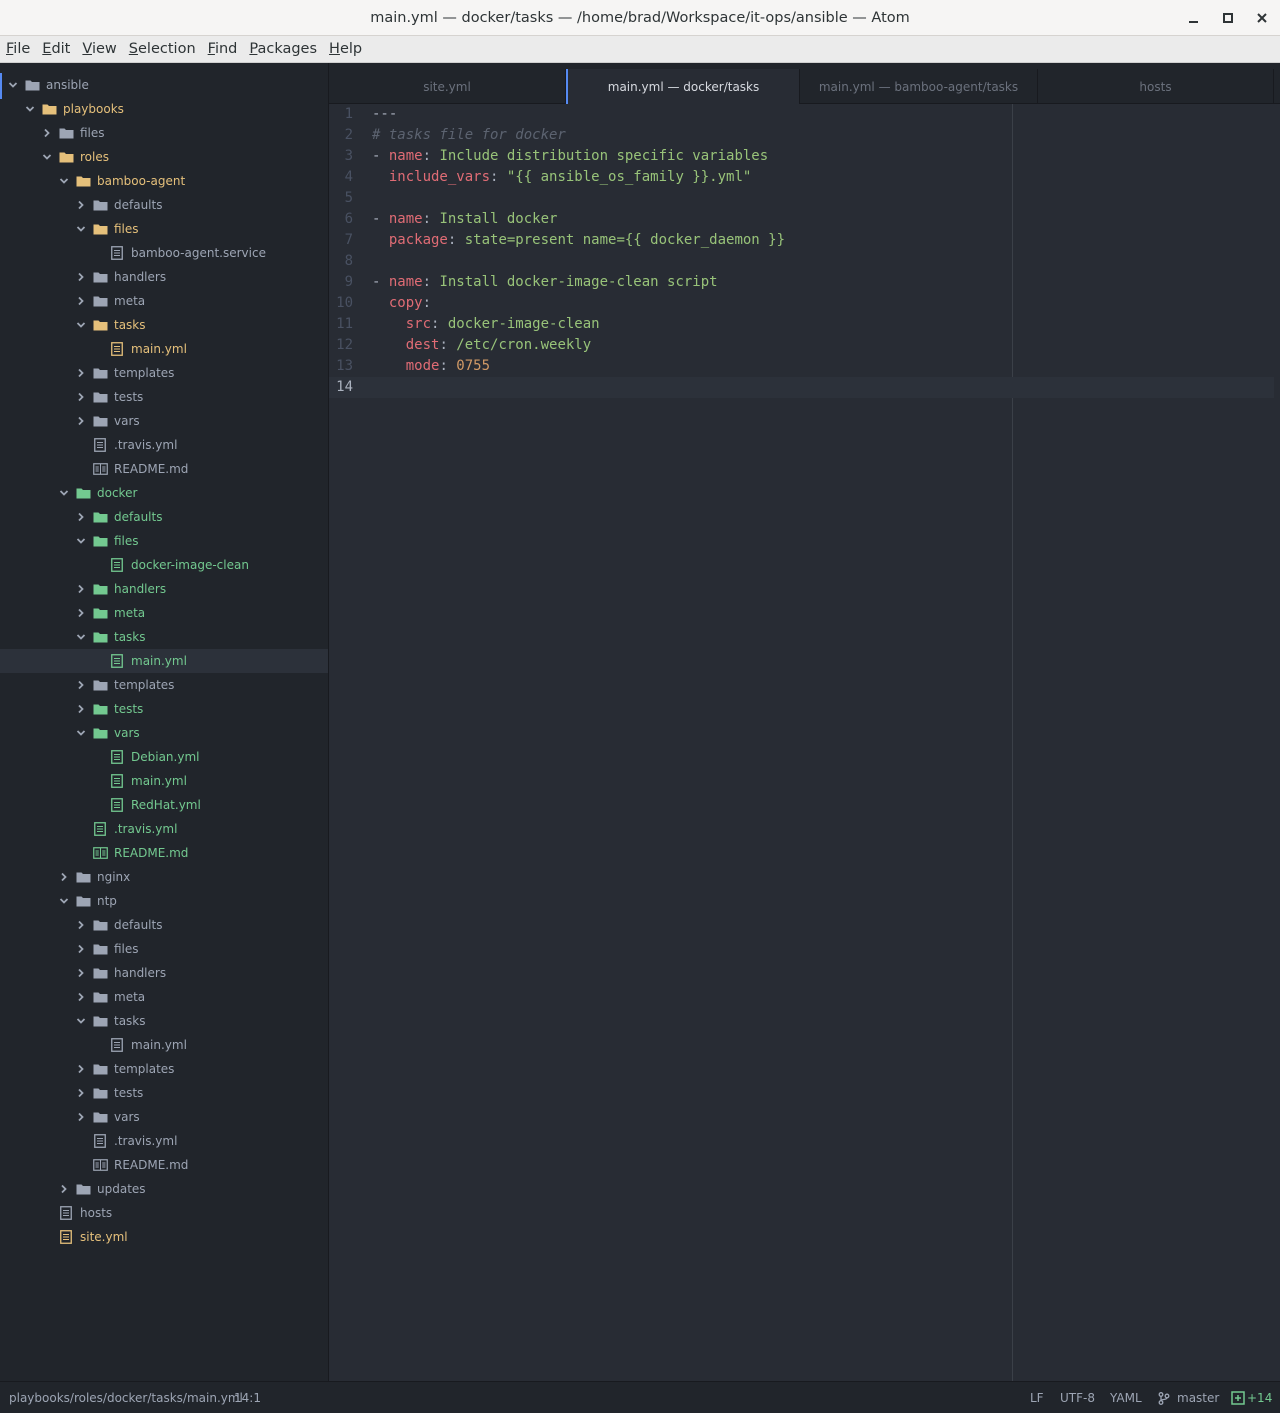 This screenshot has width=1280, height=1413. What do you see at coordinates (1126, 1397) in the screenshot?
I see `status-grammar: YAML` at bounding box center [1126, 1397].